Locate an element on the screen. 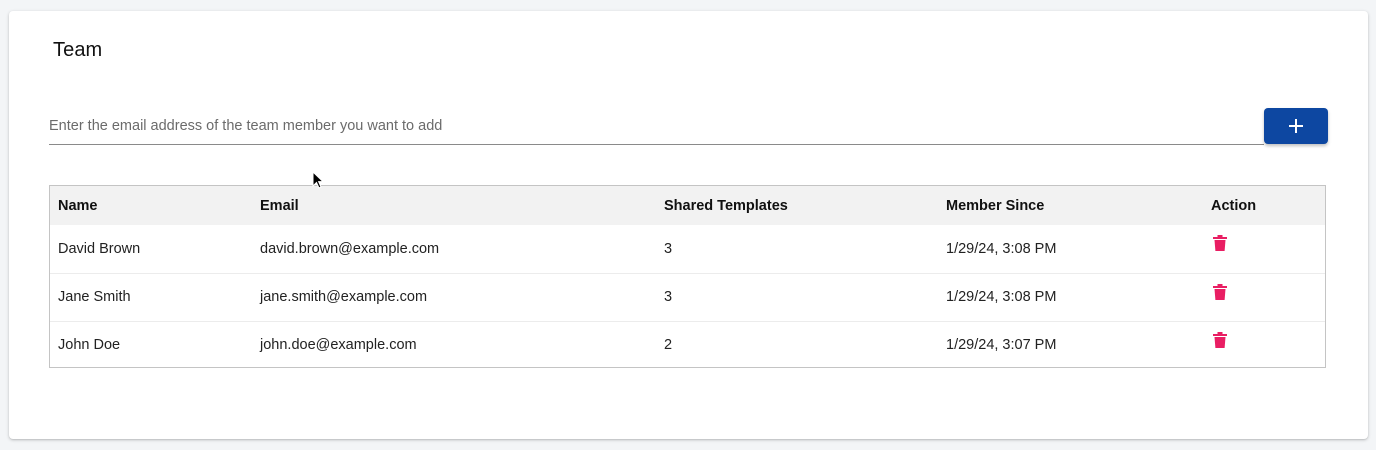  mouse-pointer-icon is located at coordinates (318, 180).